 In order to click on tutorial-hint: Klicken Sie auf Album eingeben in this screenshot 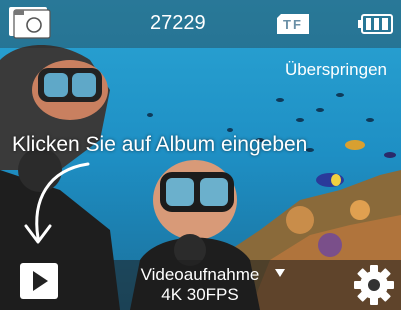, I will do `click(160, 144)`.